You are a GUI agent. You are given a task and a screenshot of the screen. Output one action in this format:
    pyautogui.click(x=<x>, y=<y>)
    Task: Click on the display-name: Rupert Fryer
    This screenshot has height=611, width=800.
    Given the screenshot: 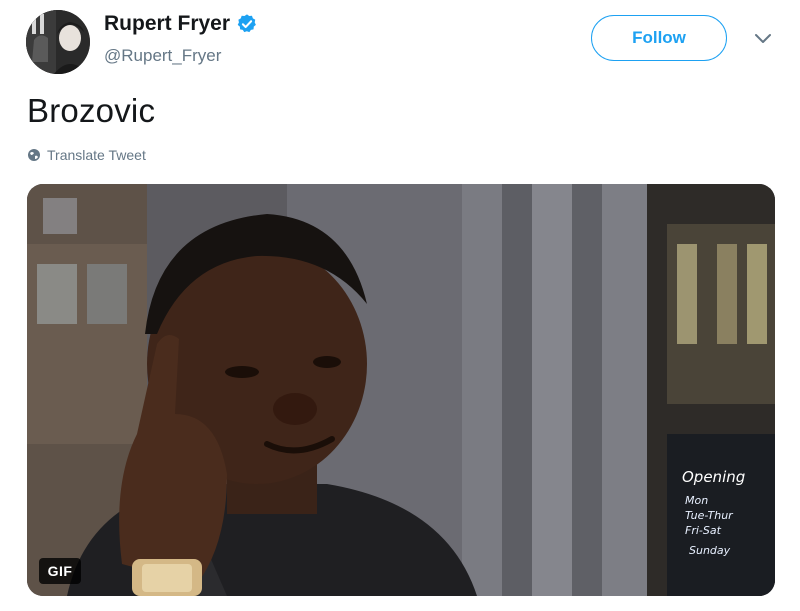 What is the action you would take?
    pyautogui.click(x=167, y=24)
    